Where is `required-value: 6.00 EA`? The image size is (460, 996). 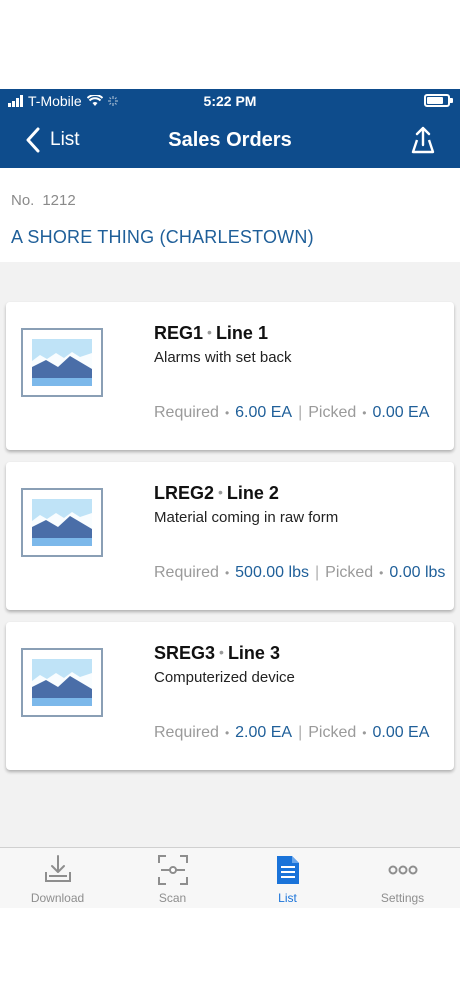 required-value: 6.00 EA is located at coordinates (264, 412).